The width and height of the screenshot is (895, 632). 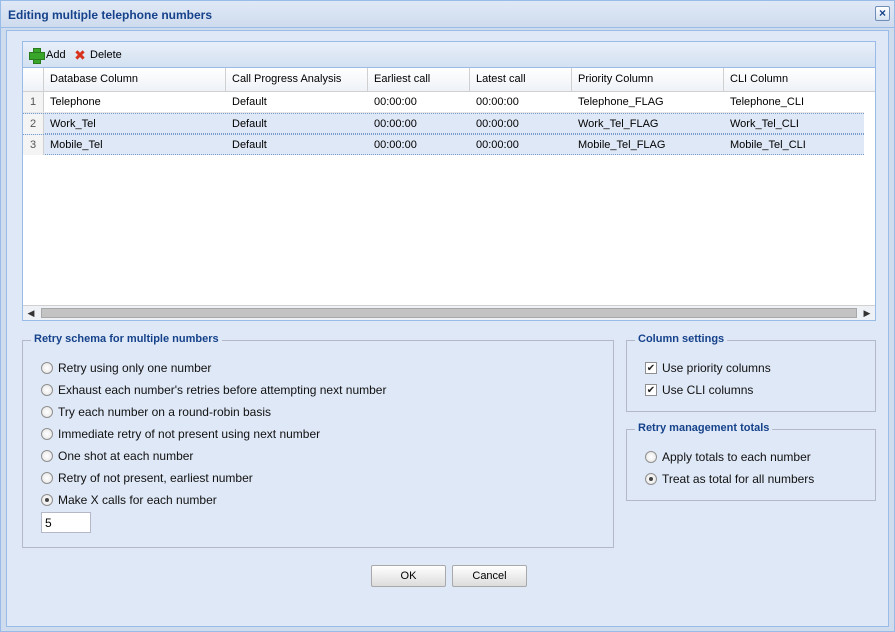 I want to click on x-calls-input, so click(x=66, y=522).